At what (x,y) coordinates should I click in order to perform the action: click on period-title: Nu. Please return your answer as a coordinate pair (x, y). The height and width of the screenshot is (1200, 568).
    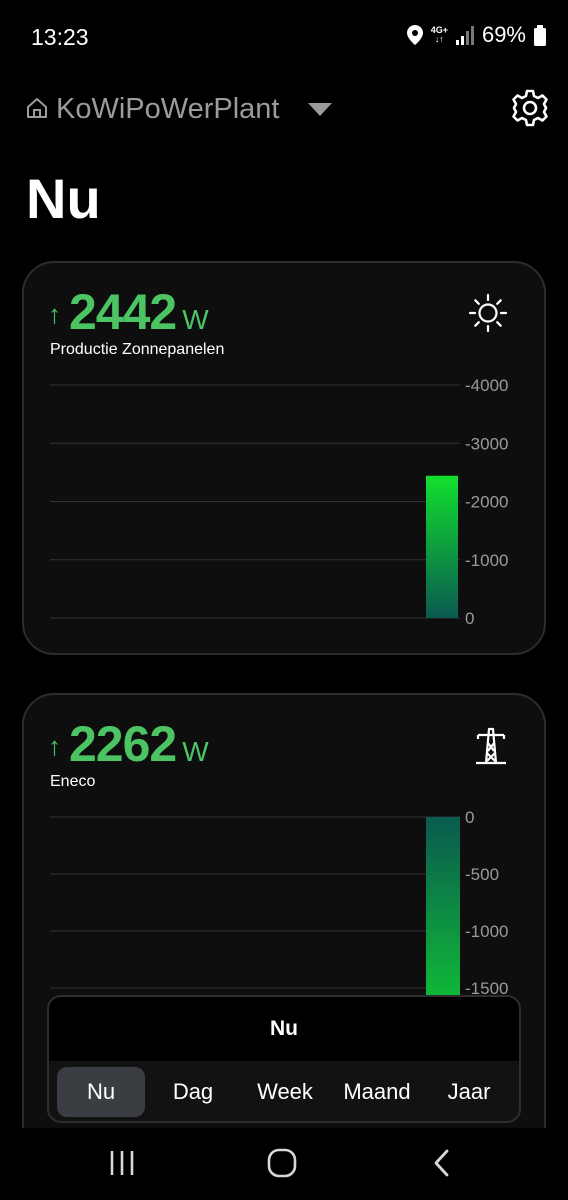
    Looking at the image, I should click on (284, 1028).